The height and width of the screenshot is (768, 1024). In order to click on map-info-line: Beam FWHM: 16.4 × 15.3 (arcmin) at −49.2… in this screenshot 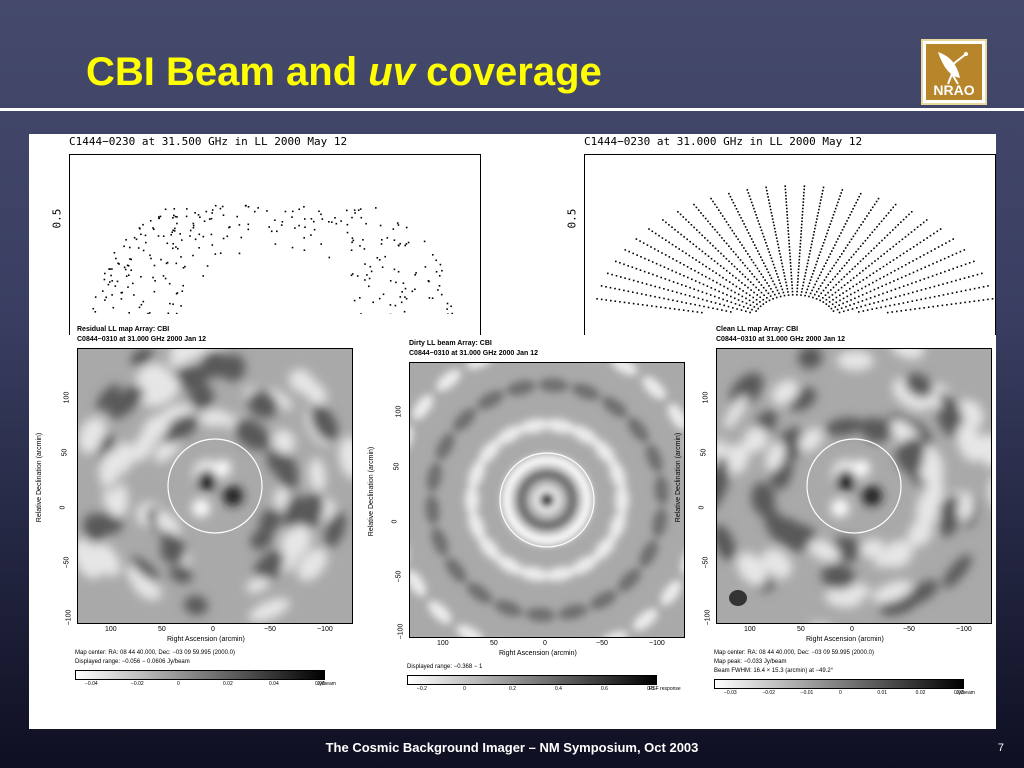, I will do `click(774, 671)`.